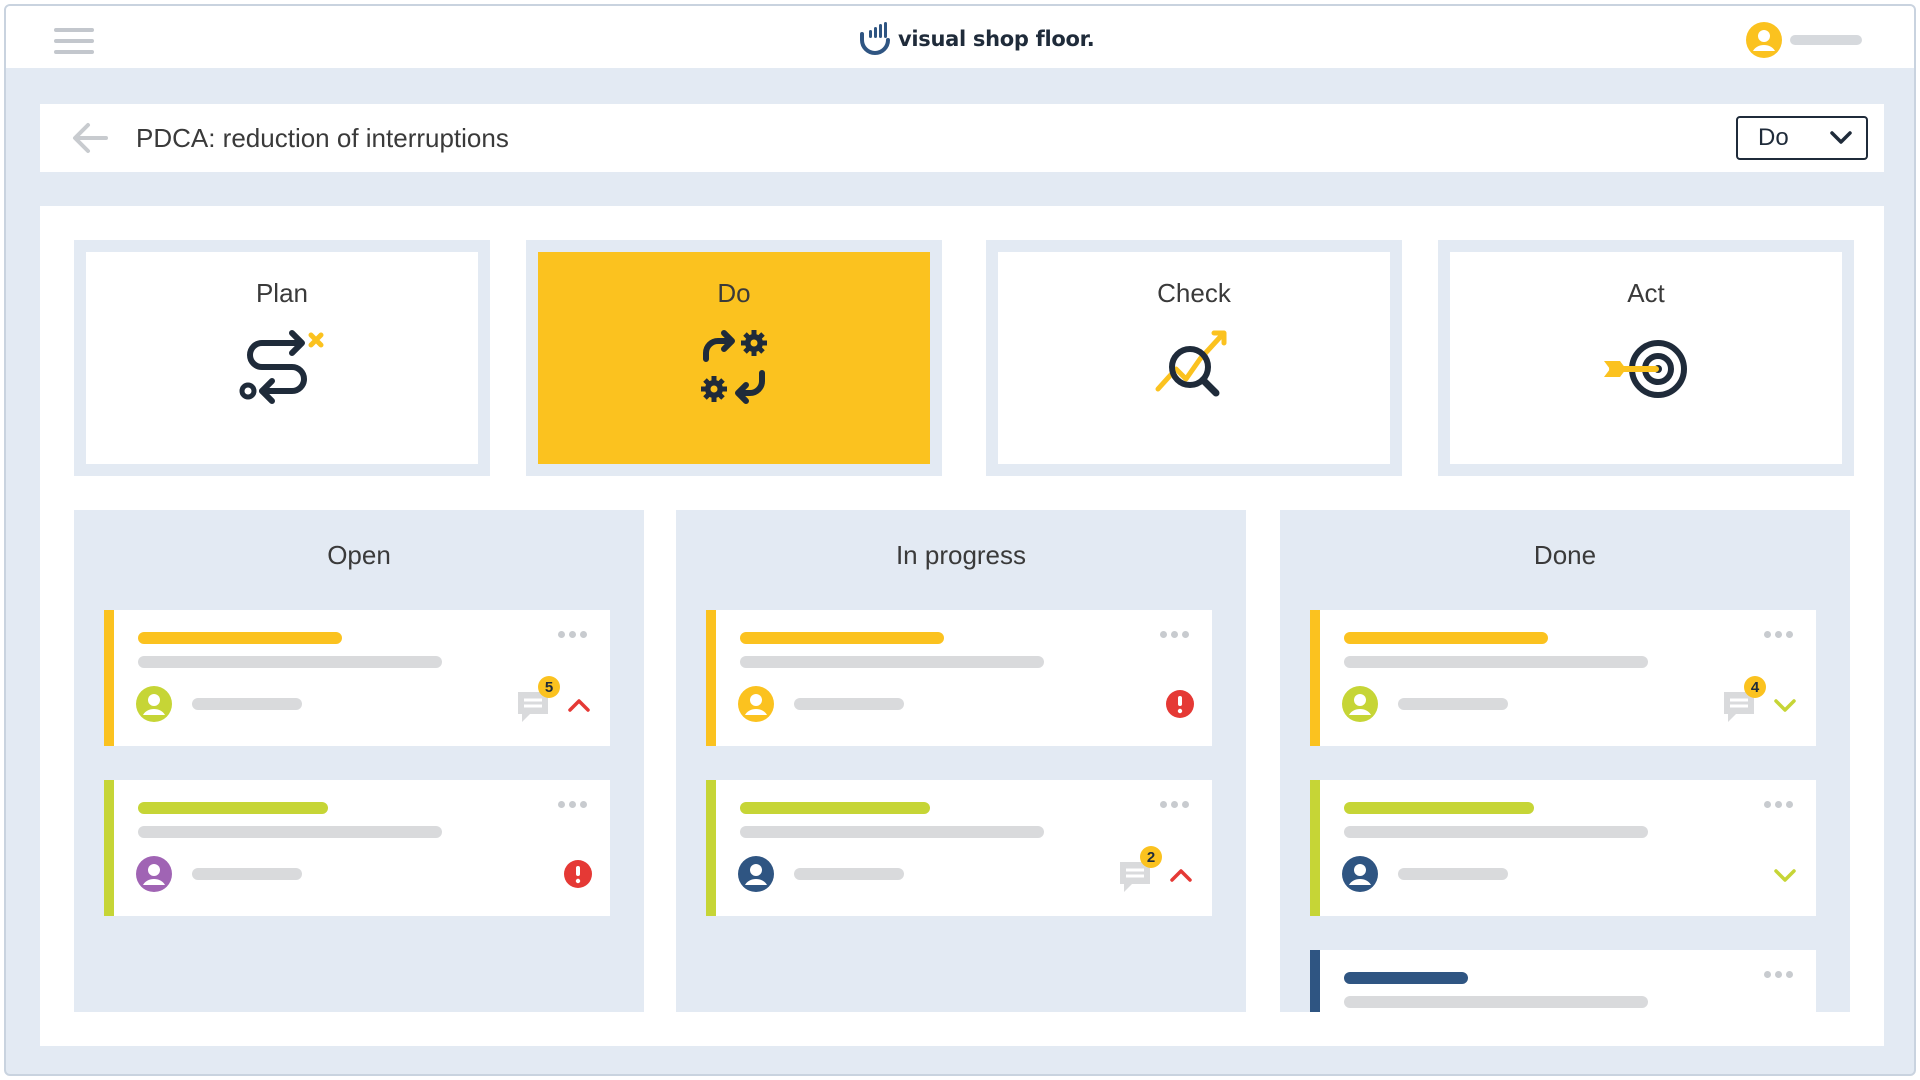 This screenshot has width=1920, height=1080. What do you see at coordinates (359, 761) in the screenshot?
I see `column-open: Open 5` at bounding box center [359, 761].